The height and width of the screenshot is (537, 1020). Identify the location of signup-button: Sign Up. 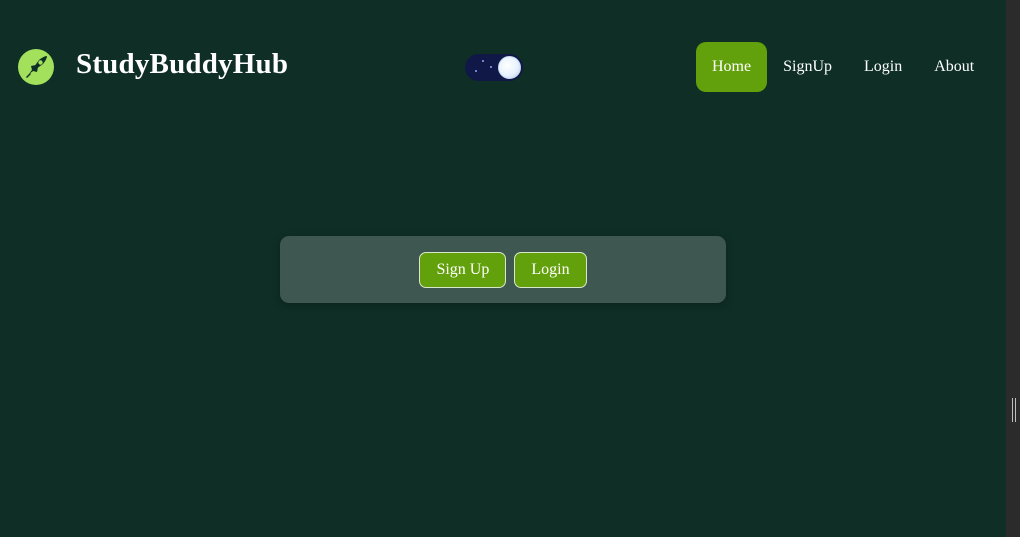
(463, 270).